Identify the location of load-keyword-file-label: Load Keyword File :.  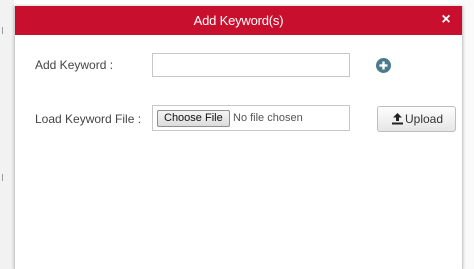
(88, 119).